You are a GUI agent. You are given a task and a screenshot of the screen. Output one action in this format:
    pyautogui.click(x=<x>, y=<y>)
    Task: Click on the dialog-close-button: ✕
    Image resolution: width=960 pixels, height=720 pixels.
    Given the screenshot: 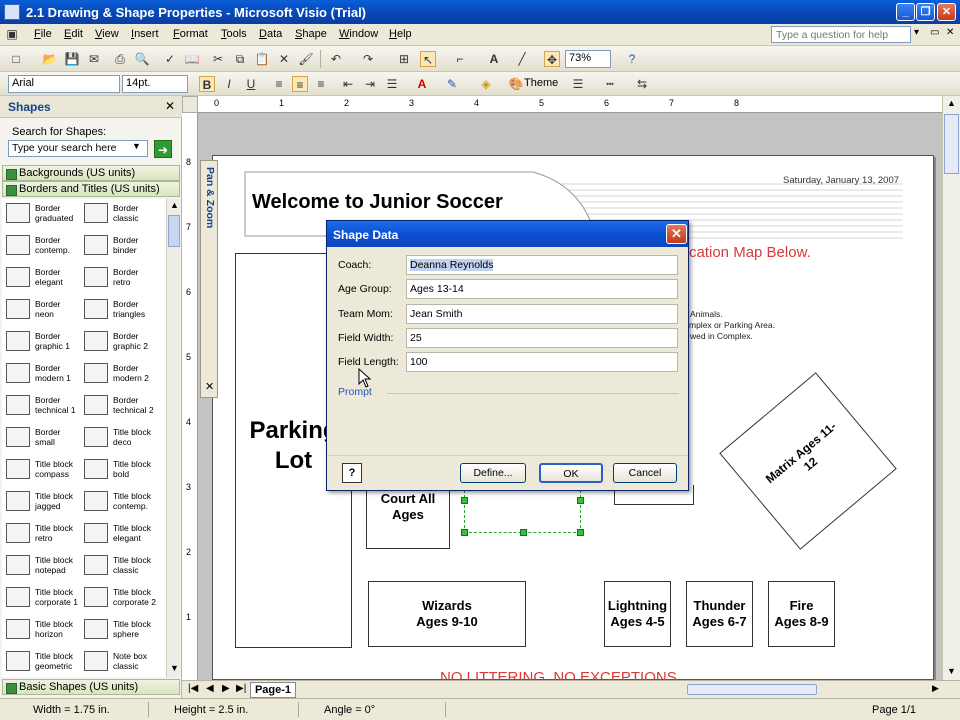 What is the action you would take?
    pyautogui.click(x=676, y=234)
    